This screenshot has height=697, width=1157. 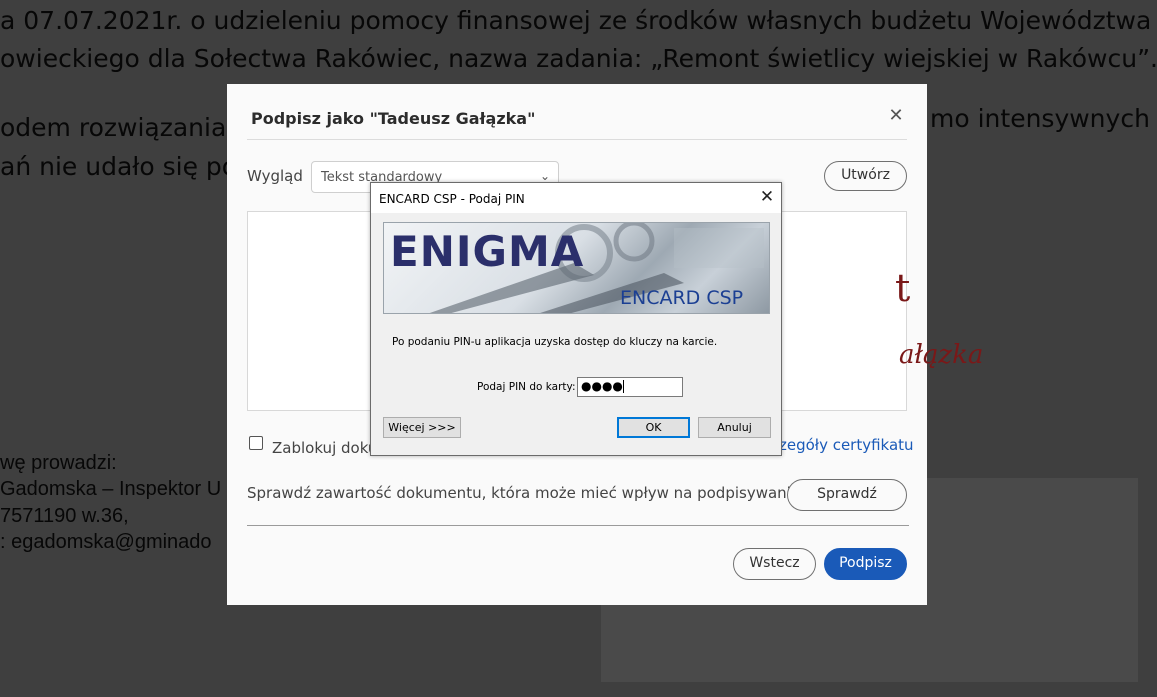 What do you see at coordinates (630, 387) in the screenshot?
I see `pin-input: ●●●●` at bounding box center [630, 387].